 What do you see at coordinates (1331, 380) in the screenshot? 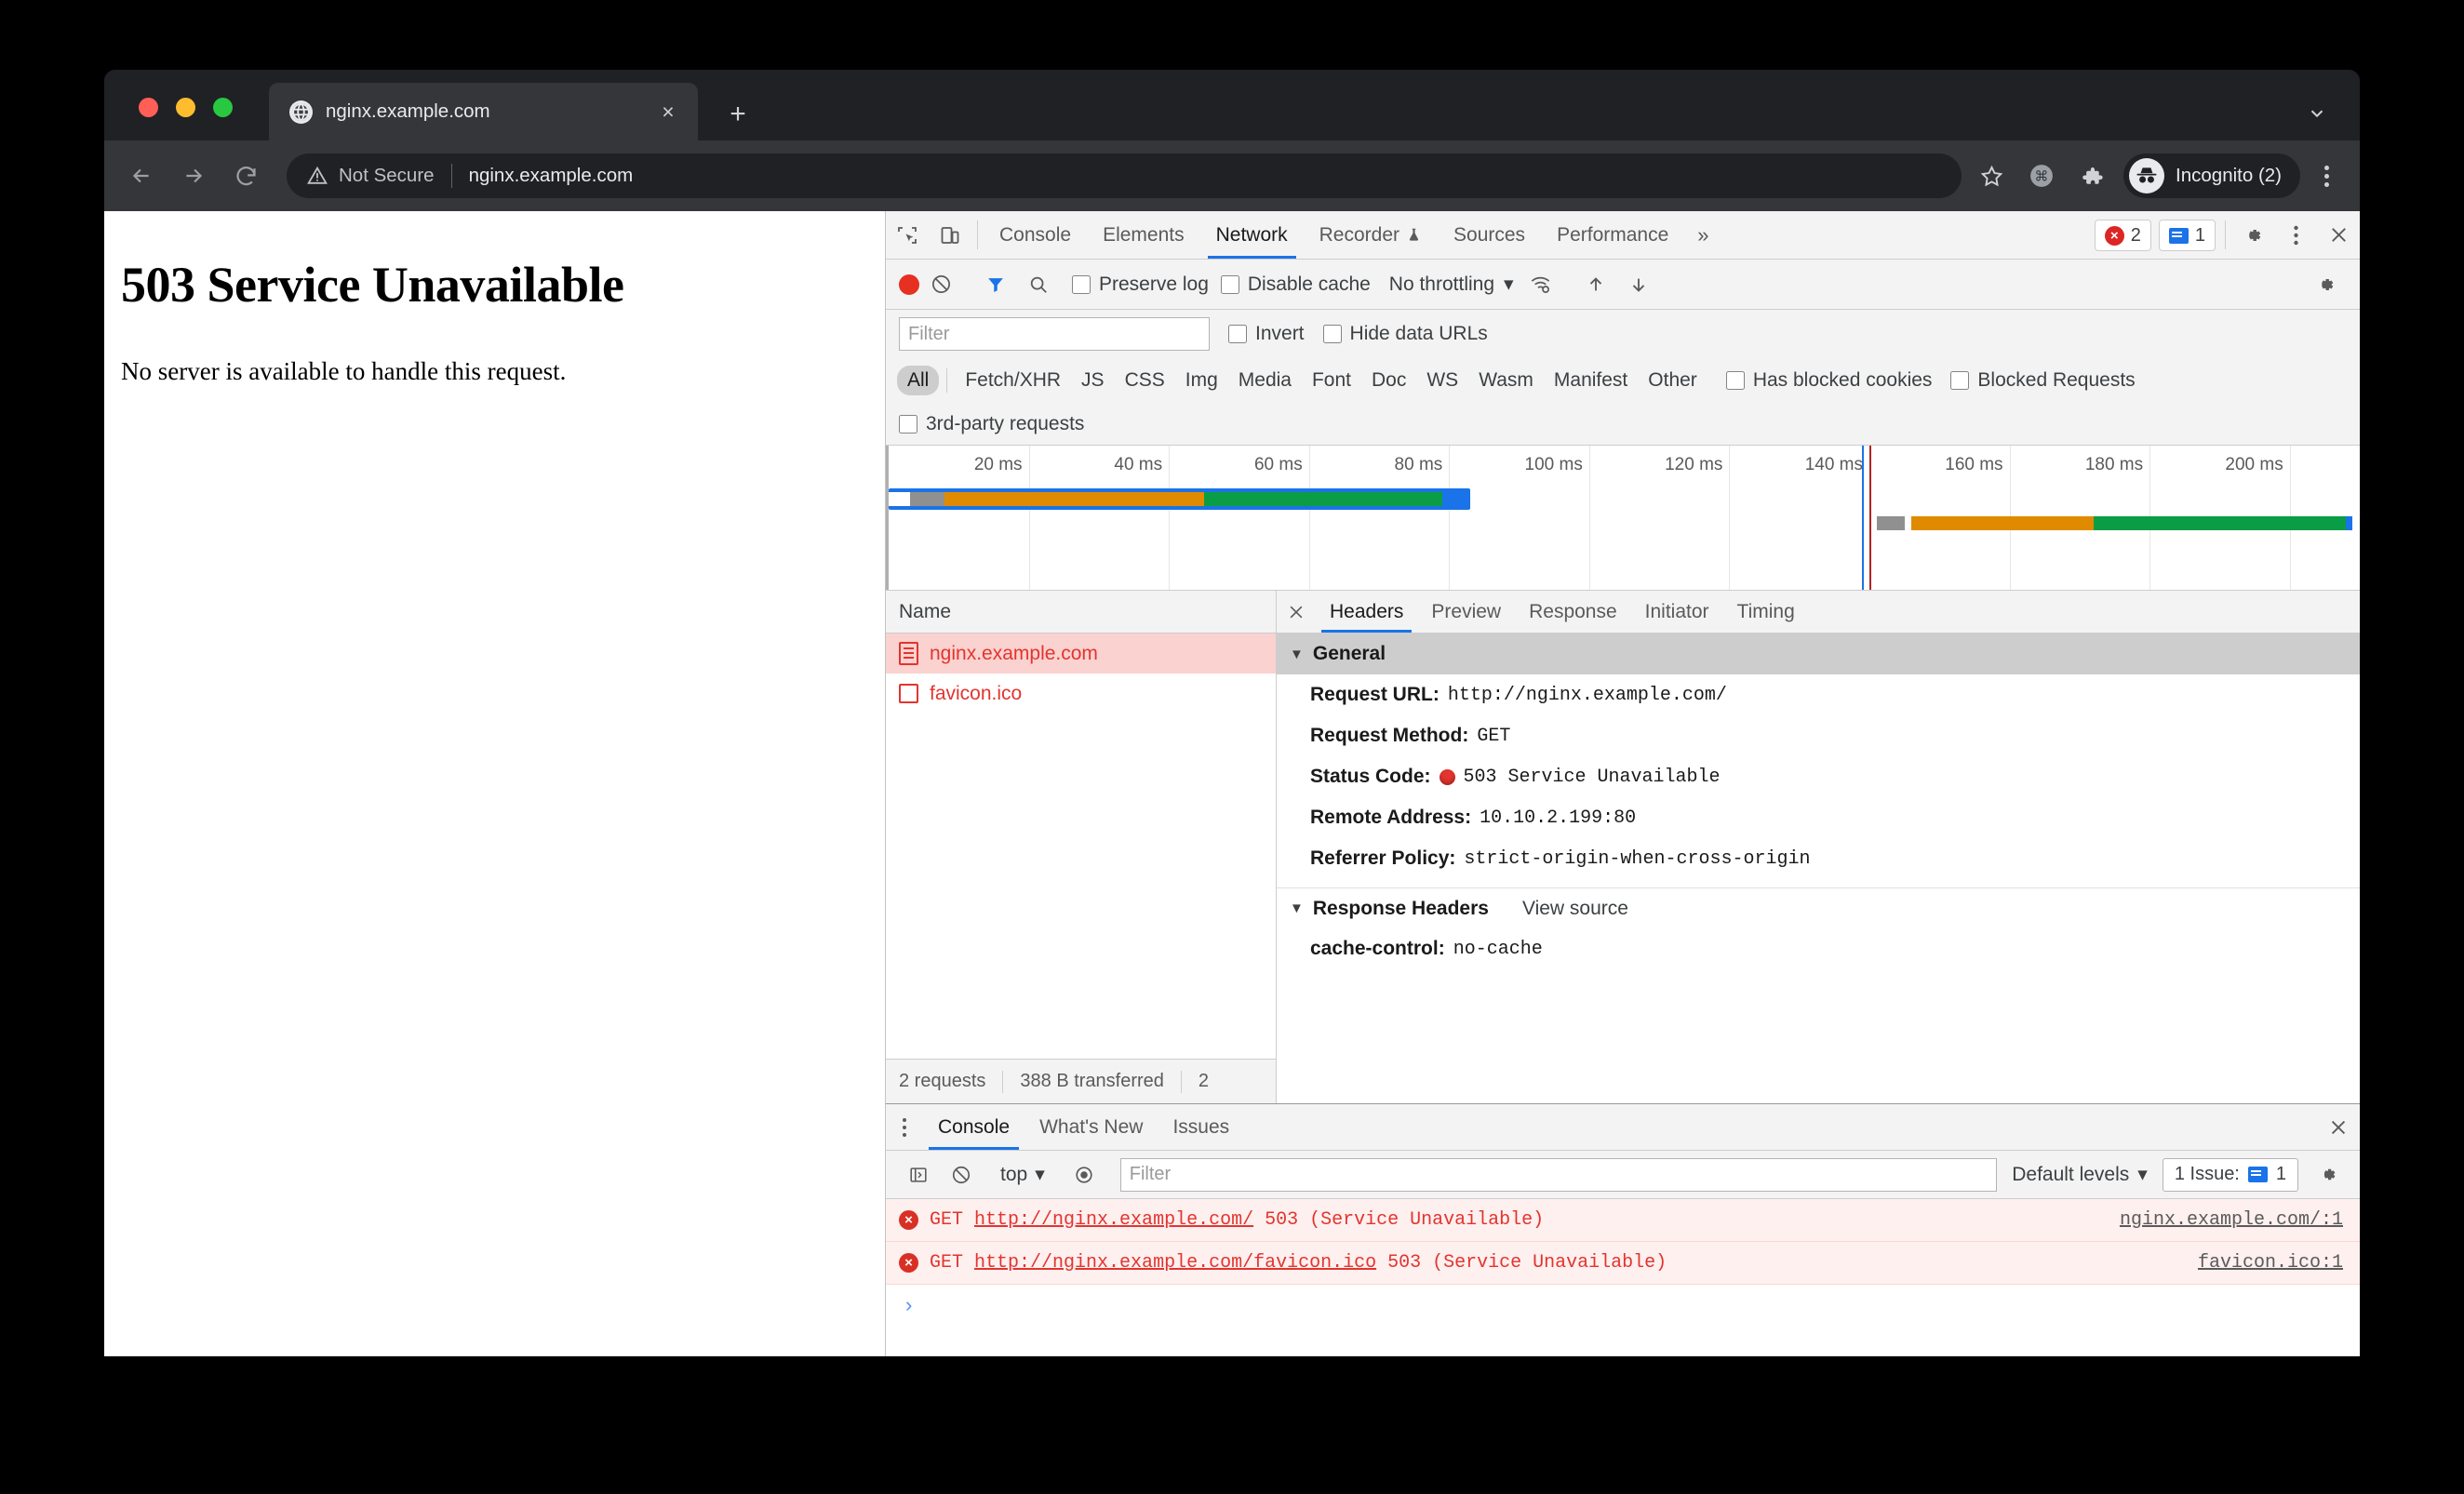
I see `type-chip-font: Font` at bounding box center [1331, 380].